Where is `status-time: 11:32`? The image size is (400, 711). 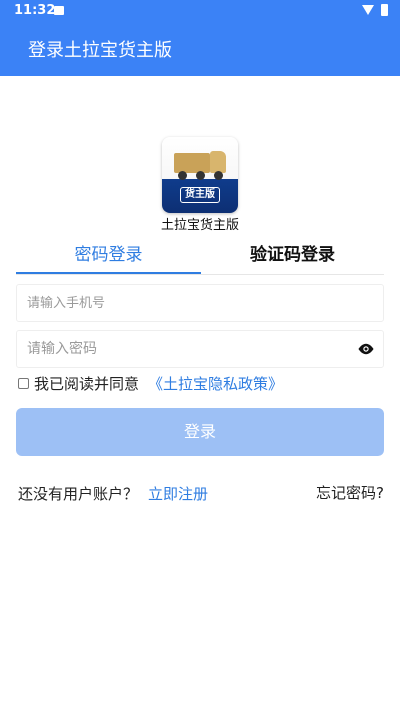
status-time: 11:32 is located at coordinates (35, 10).